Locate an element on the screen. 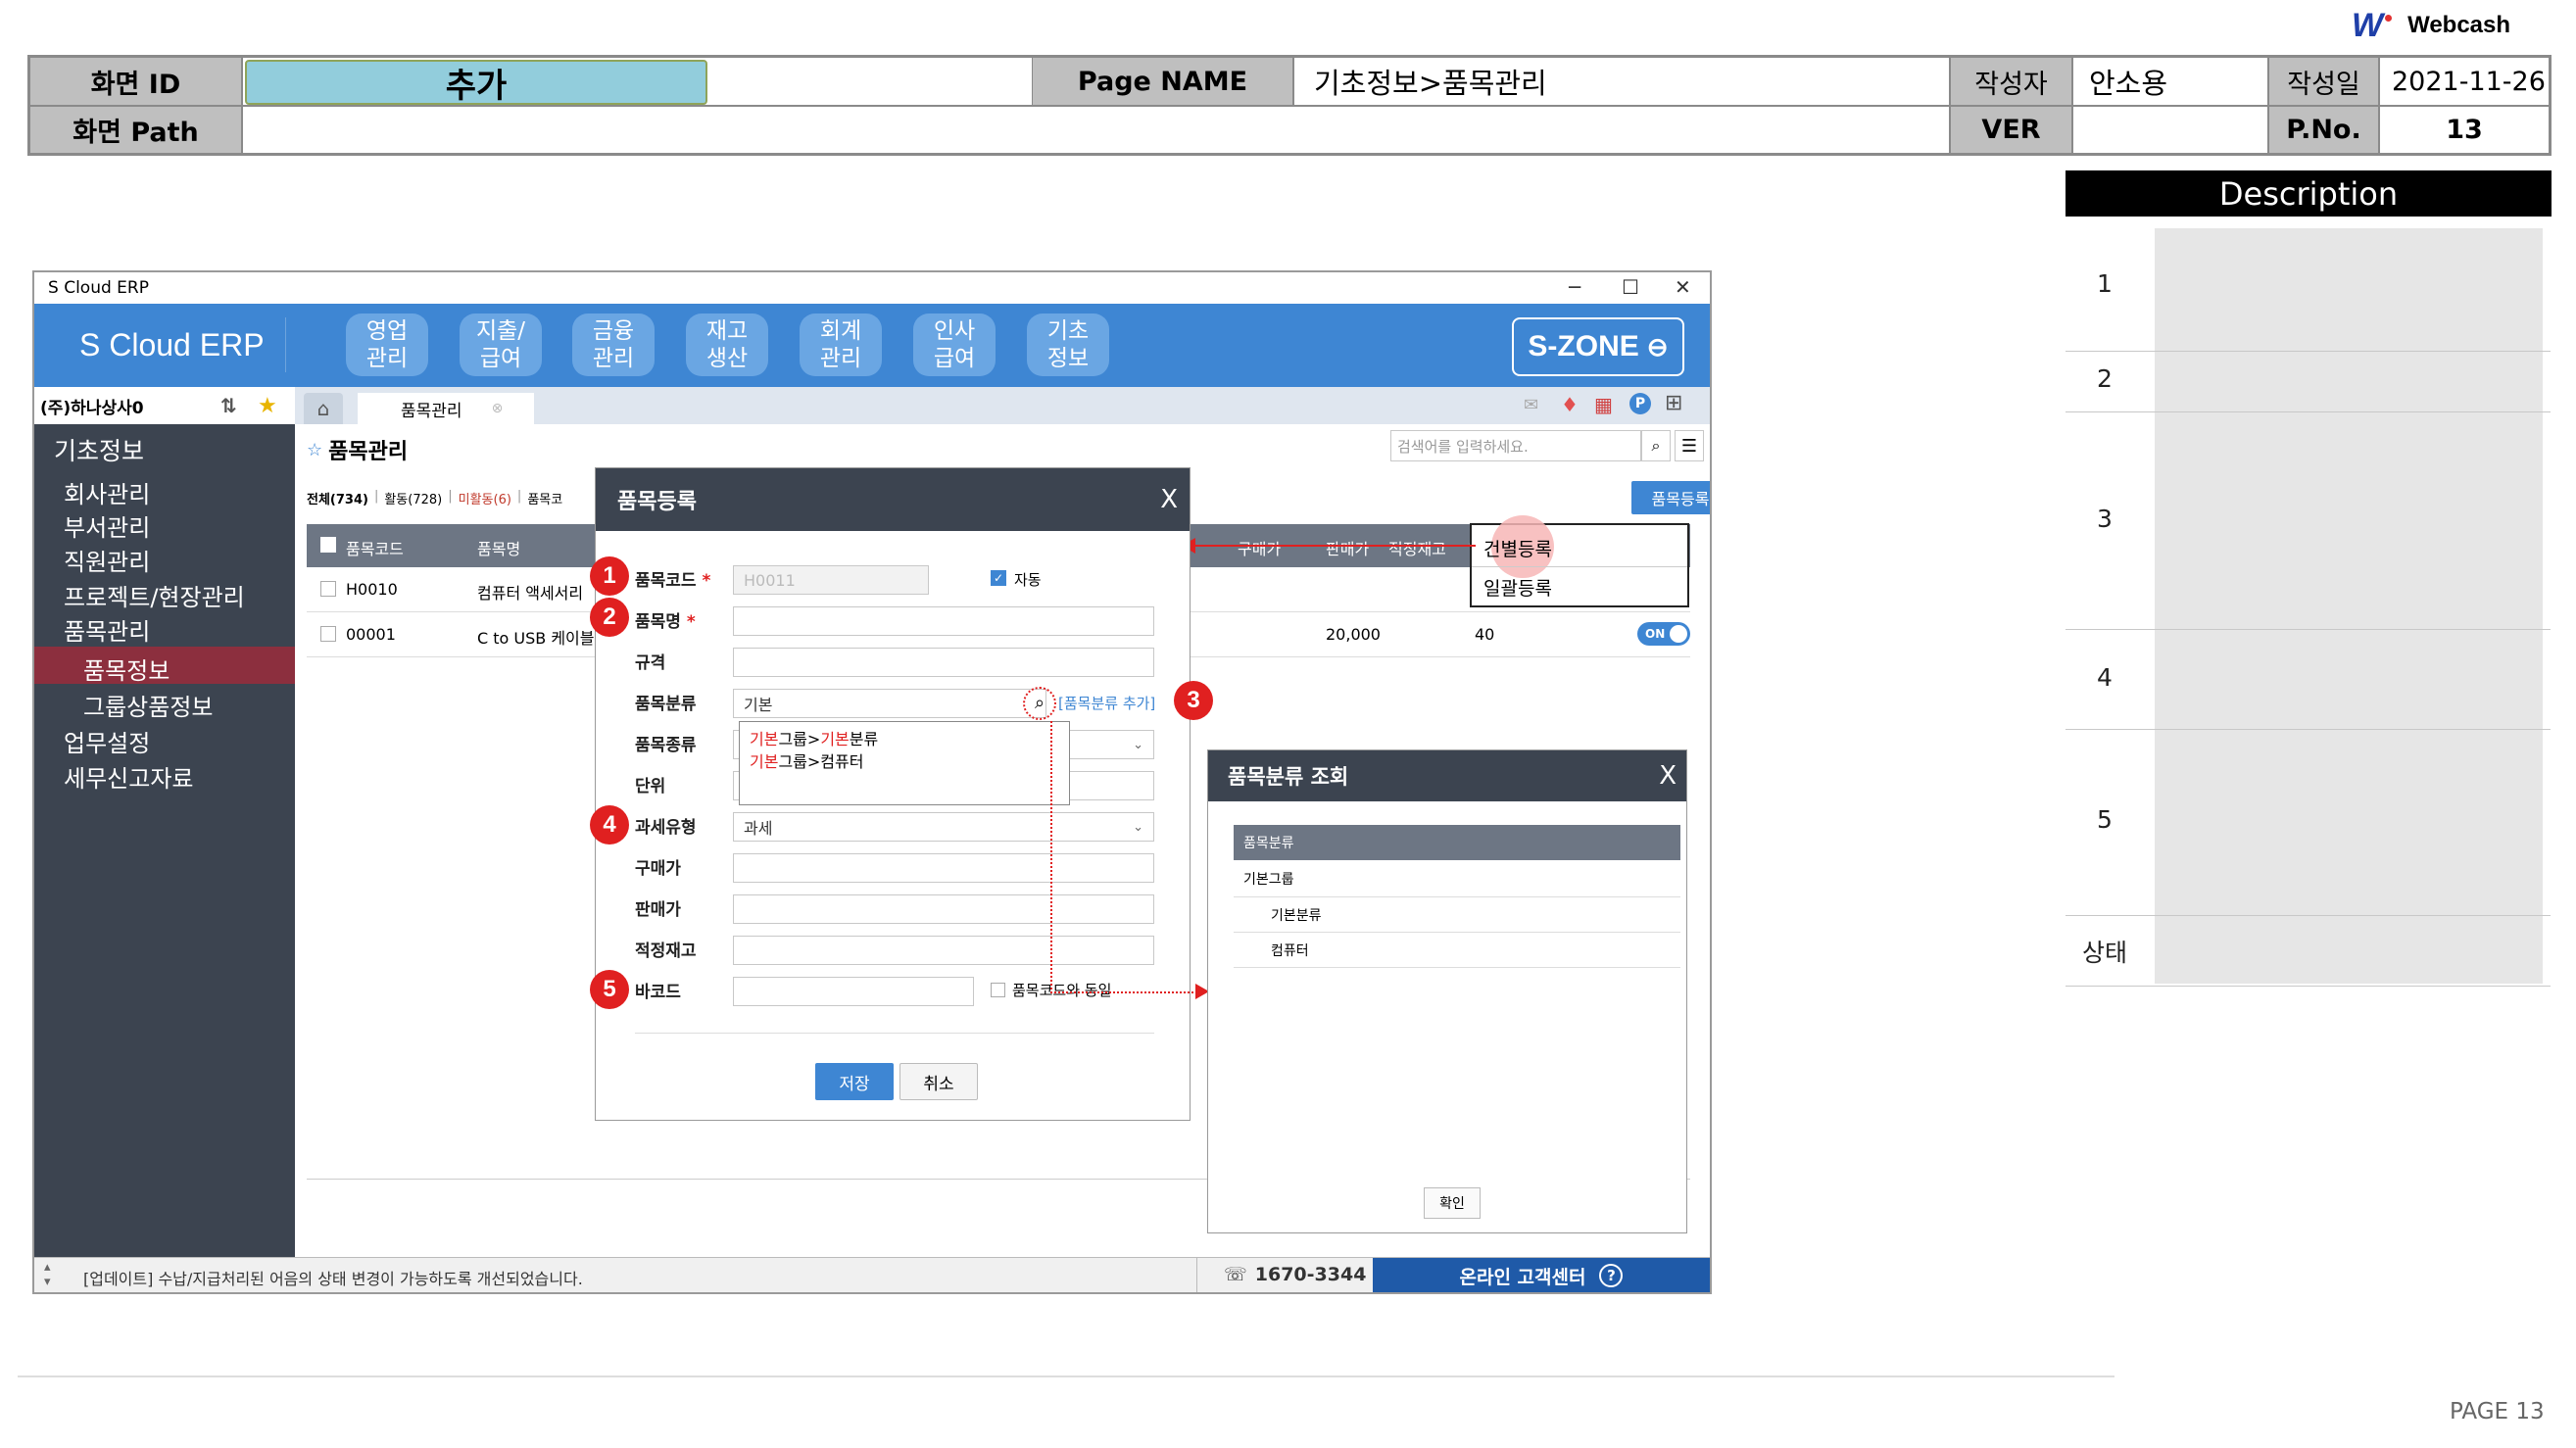  popup-tree-header: 품목분류 is located at coordinates (1457, 843).